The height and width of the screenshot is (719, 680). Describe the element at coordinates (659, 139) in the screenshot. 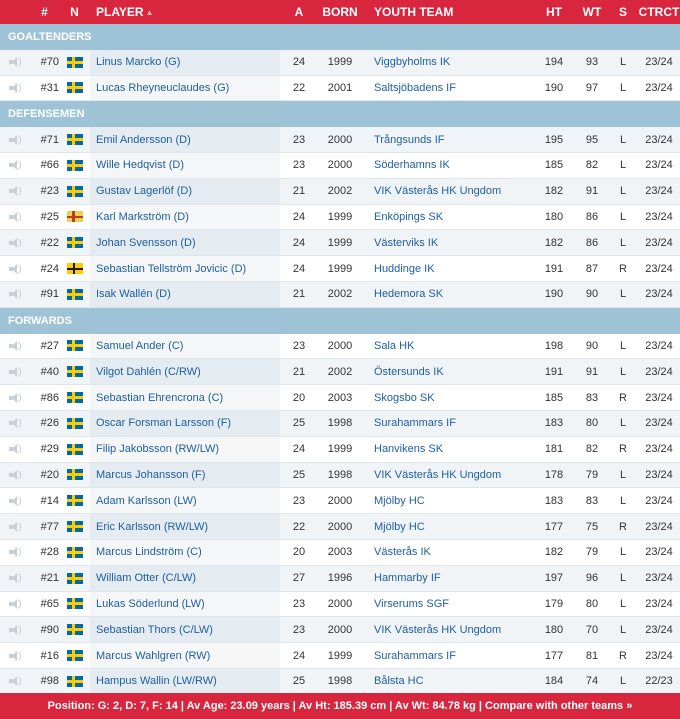

I see `player-contract: 23/24` at that location.